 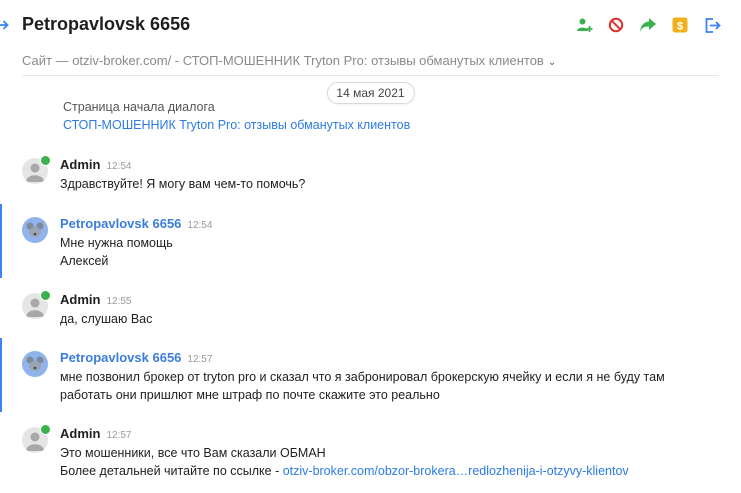 What do you see at coordinates (552, 62) in the screenshot?
I see `chevron-down-icon: ⌄` at bounding box center [552, 62].